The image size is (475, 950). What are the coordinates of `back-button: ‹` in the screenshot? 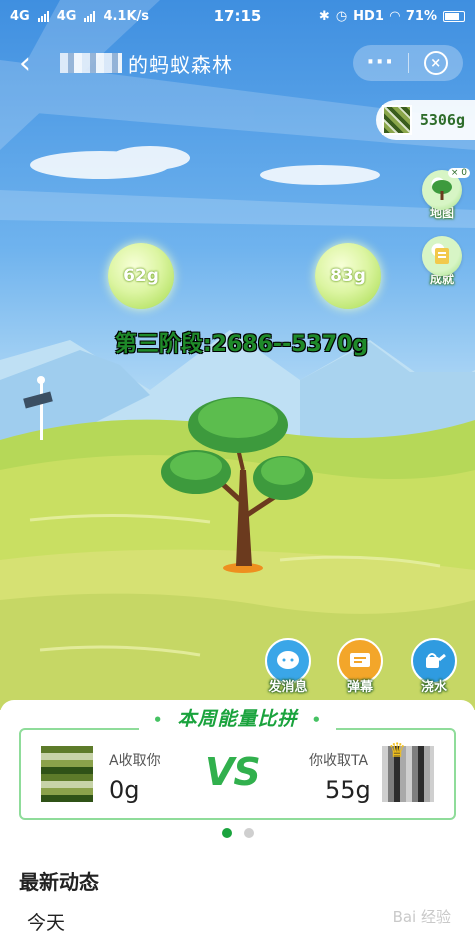 It's located at (25, 63).